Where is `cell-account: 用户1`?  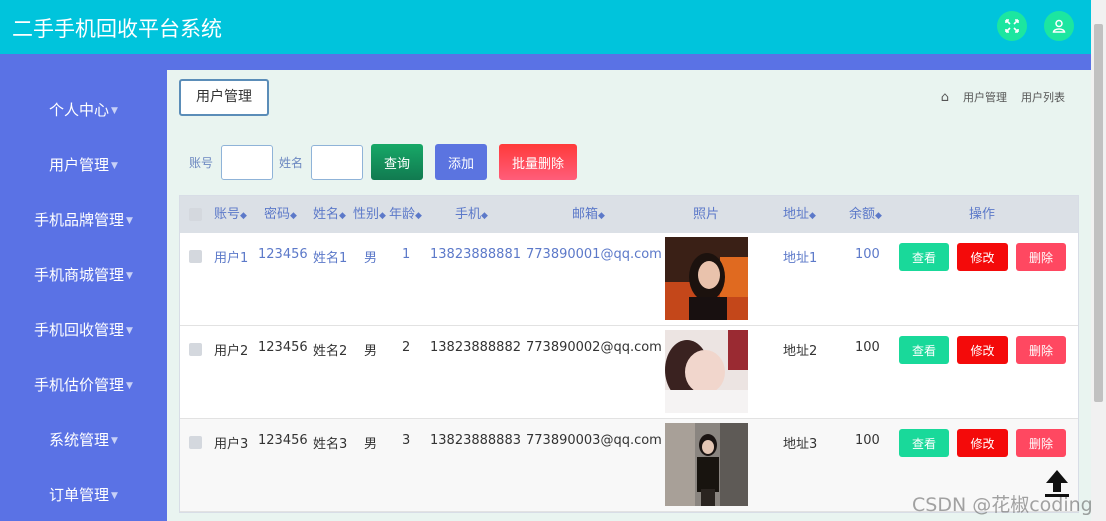
cell-account: 用户1 is located at coordinates (231, 258).